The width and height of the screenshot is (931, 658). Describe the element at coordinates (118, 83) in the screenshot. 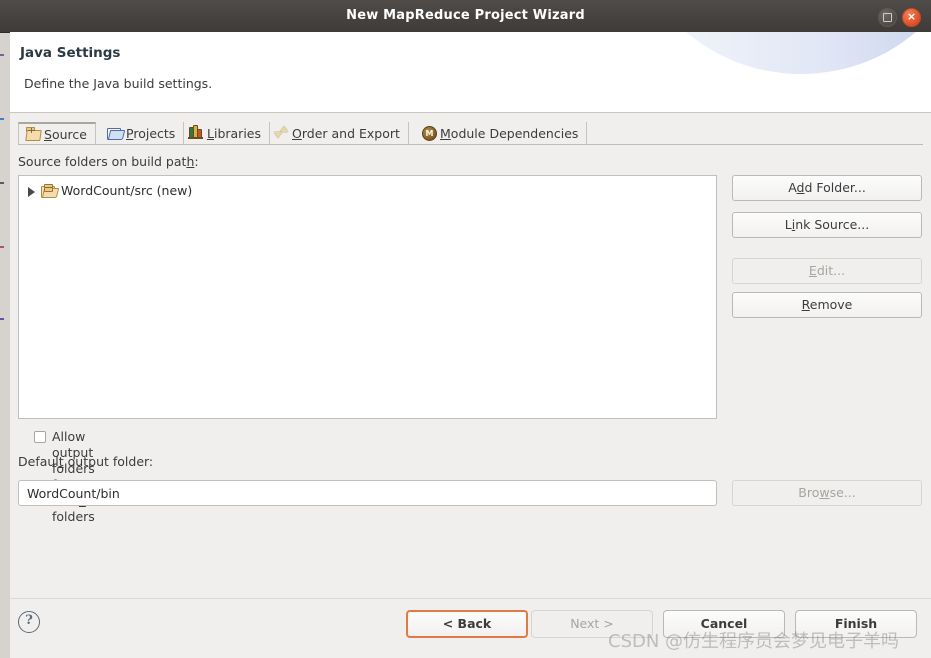

I see `page-subtitle: Define the Java build settings.` at that location.